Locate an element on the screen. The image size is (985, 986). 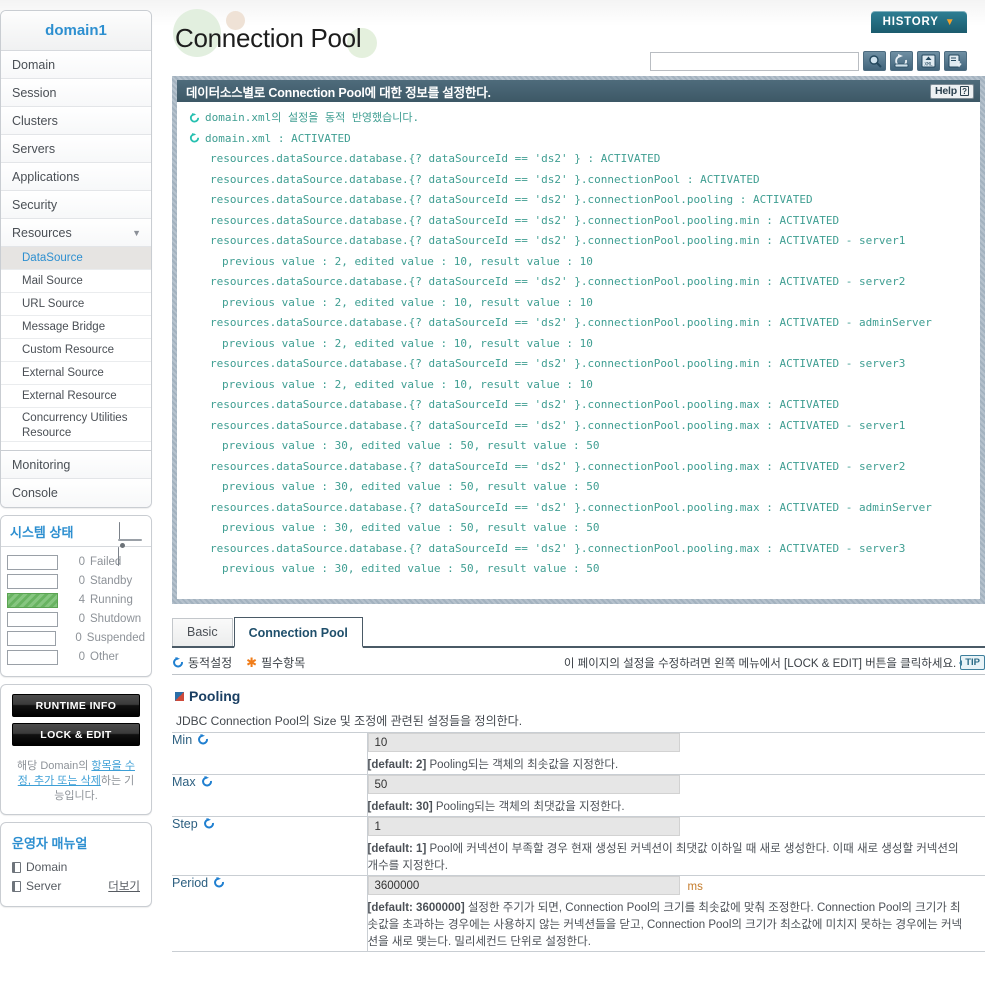
tab-basic: Basic is located at coordinates (202, 632).